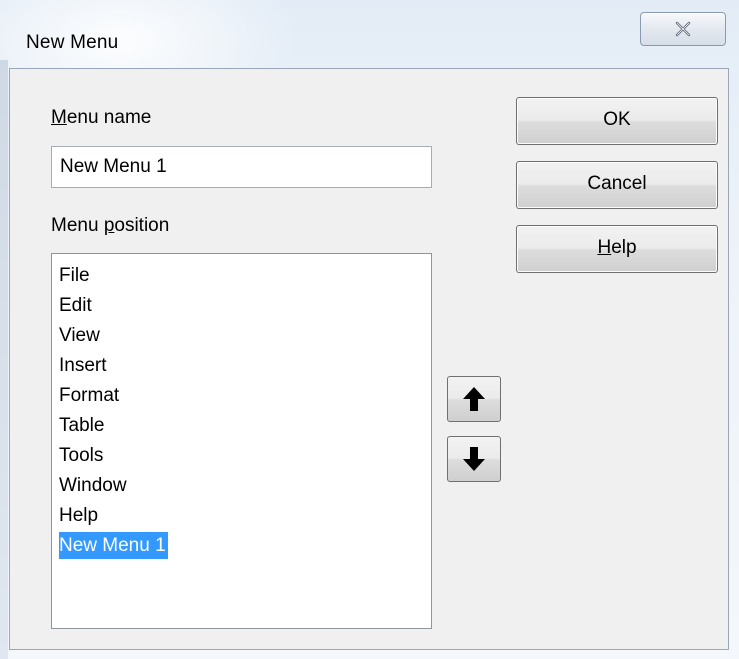 This screenshot has width=739, height=659. I want to click on list-item: Tools, so click(241, 456).